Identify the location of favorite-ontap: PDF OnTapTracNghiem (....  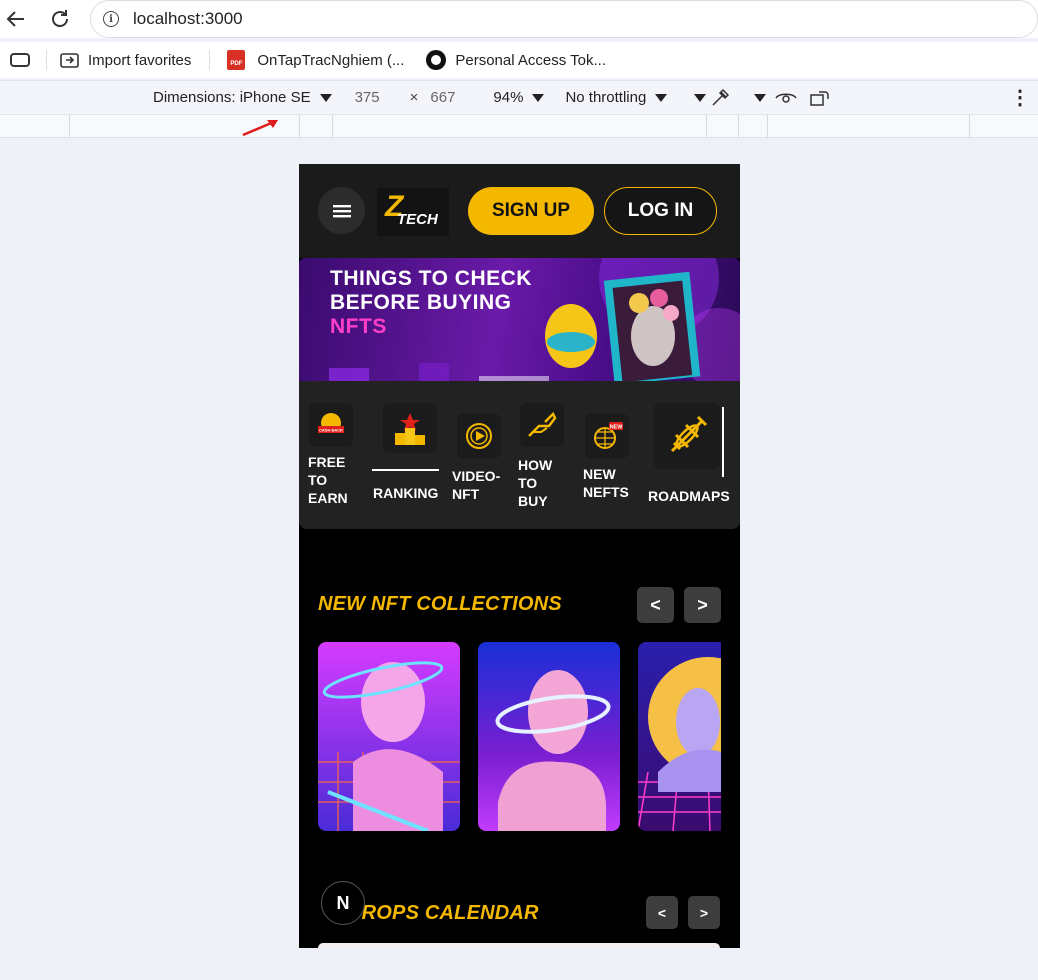
(315, 60).